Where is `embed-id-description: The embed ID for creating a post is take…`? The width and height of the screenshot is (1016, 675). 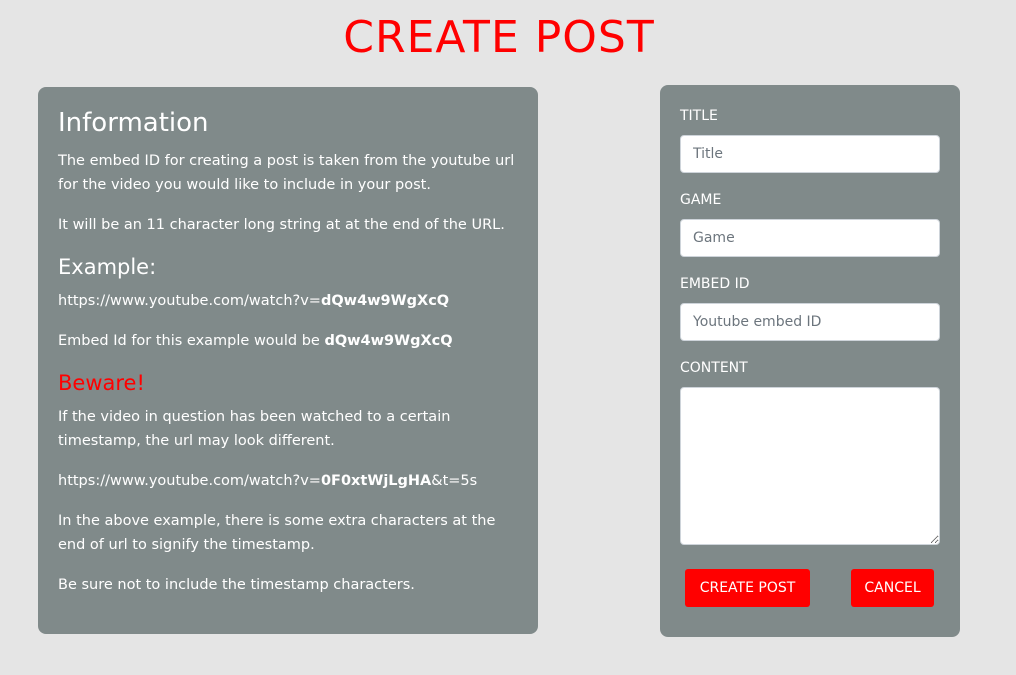 embed-id-description: The embed ID for creating a post is take… is located at coordinates (286, 173).